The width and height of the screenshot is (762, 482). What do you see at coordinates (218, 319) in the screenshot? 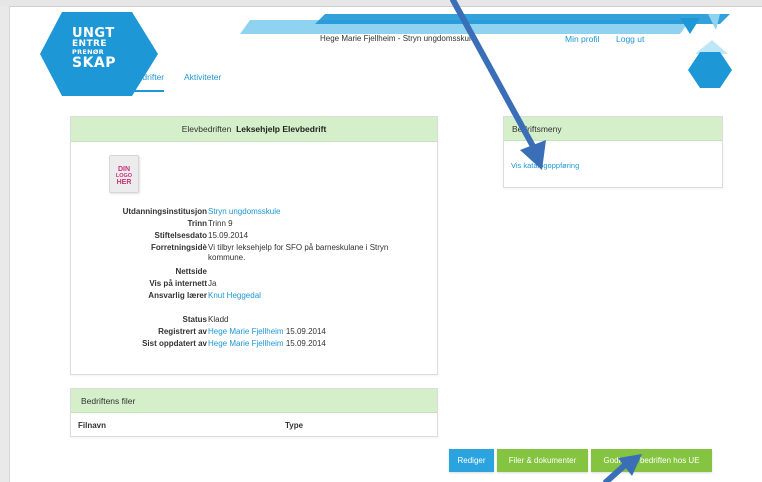
I see `field-value: Kladd` at bounding box center [218, 319].